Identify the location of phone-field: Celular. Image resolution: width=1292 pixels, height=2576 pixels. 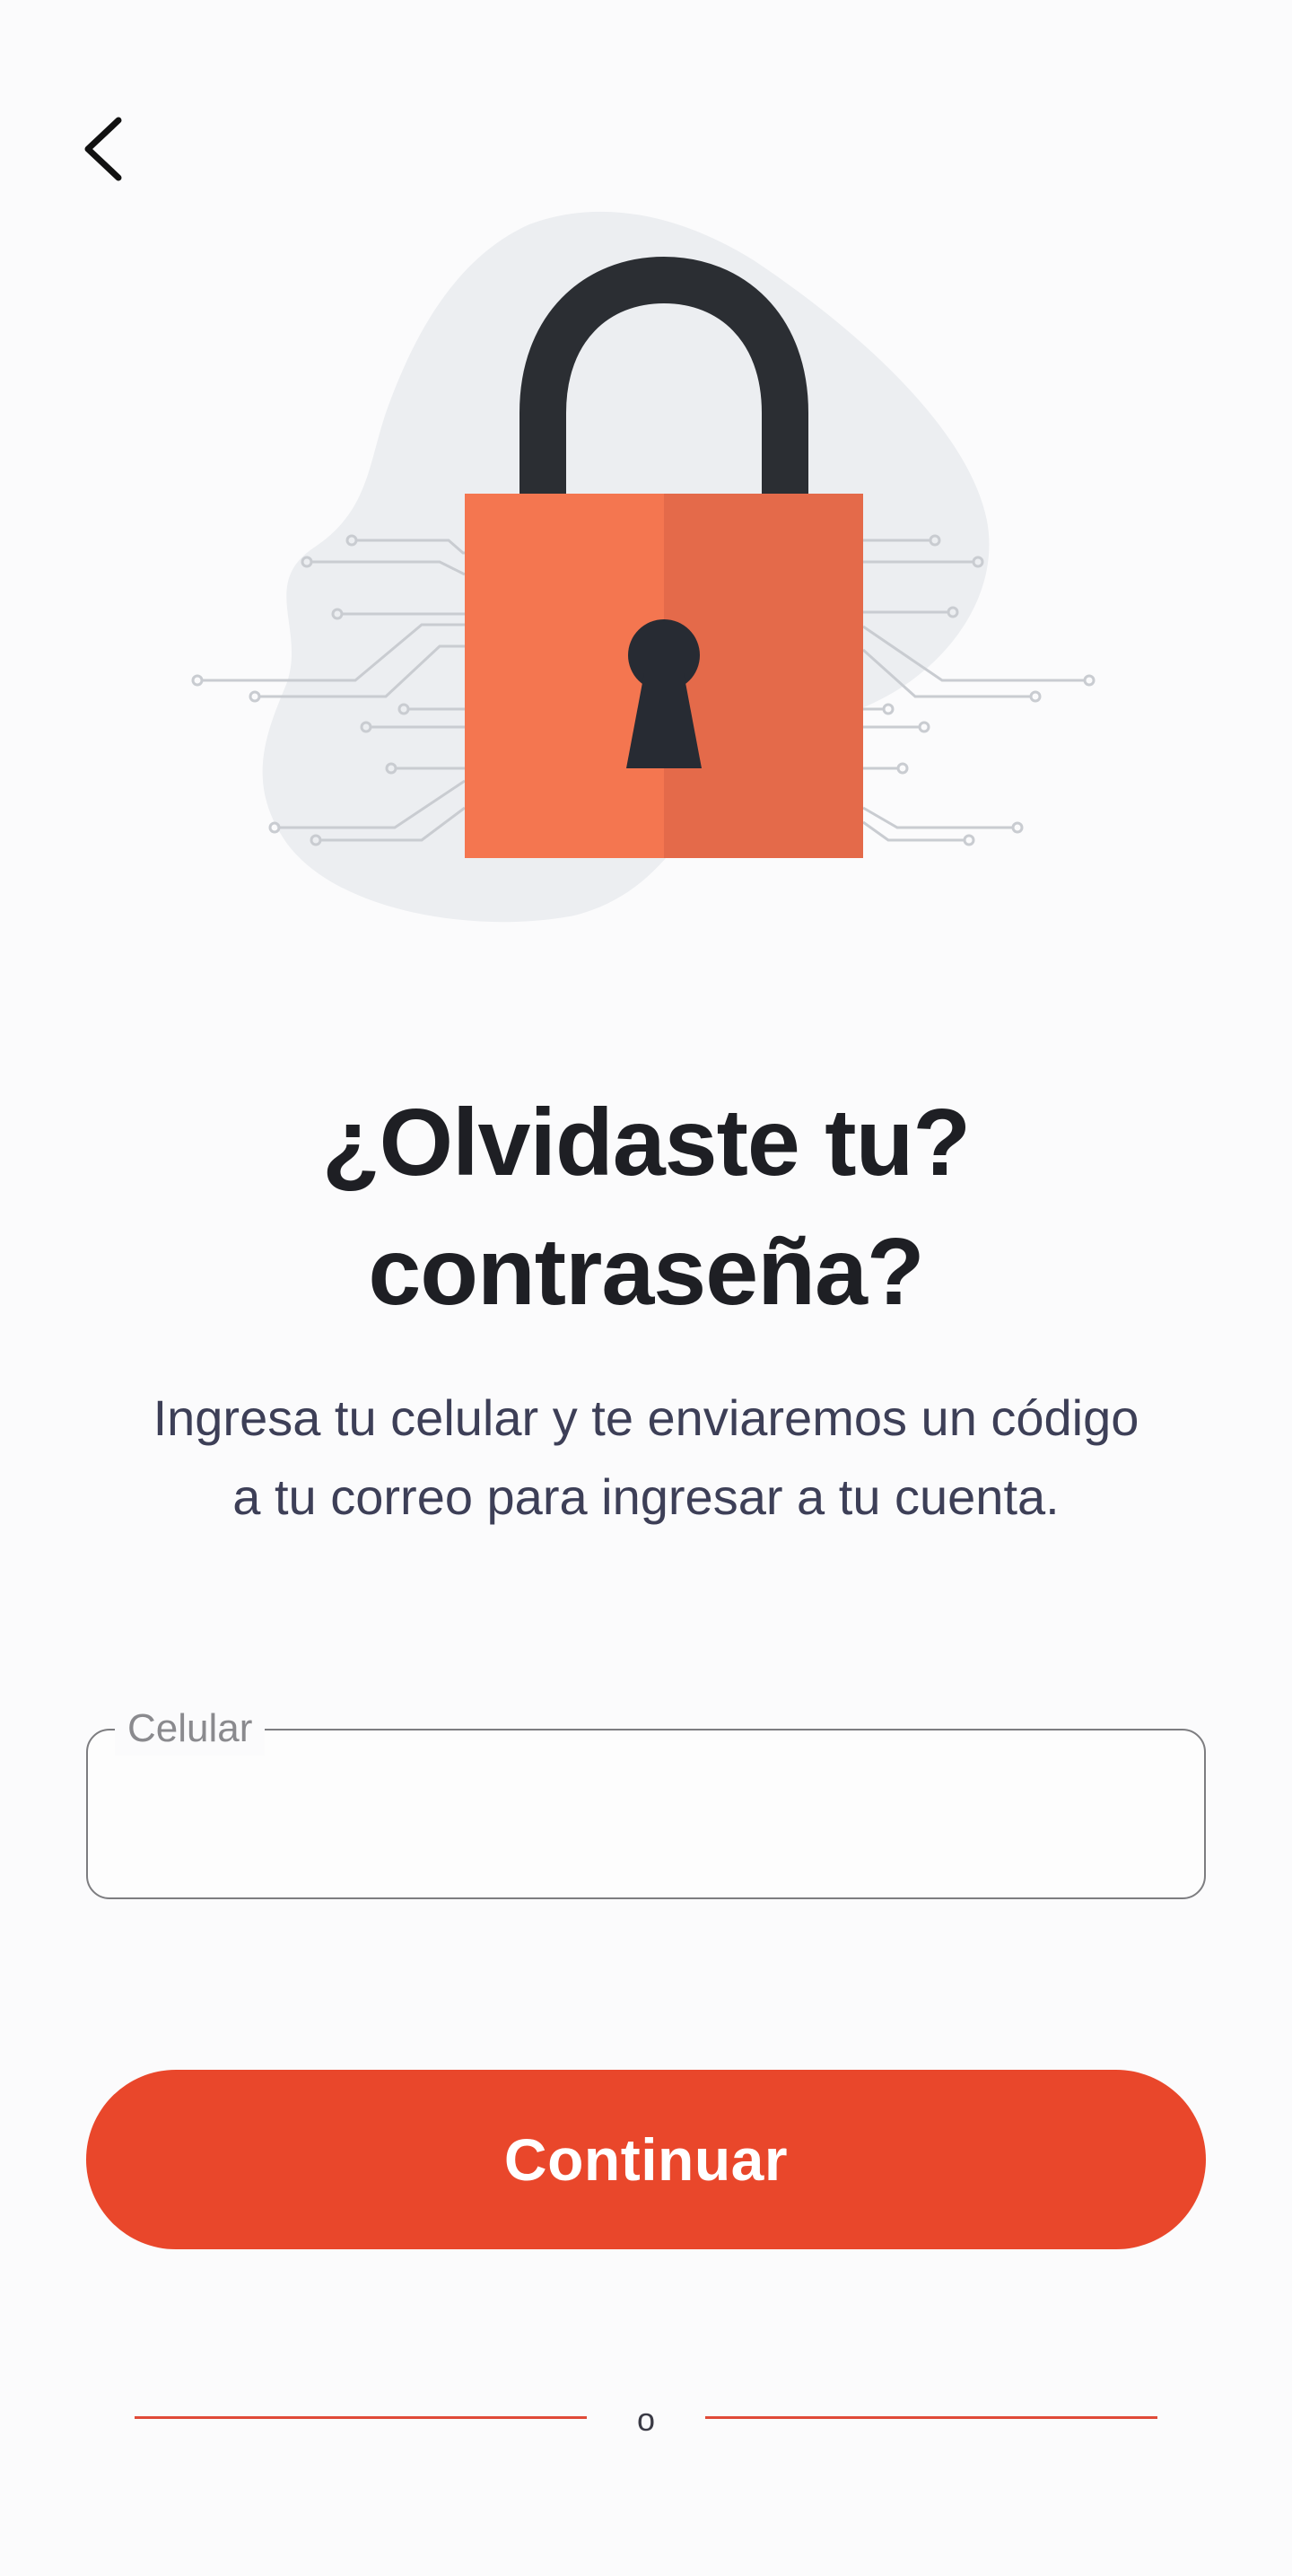
(646, 1800).